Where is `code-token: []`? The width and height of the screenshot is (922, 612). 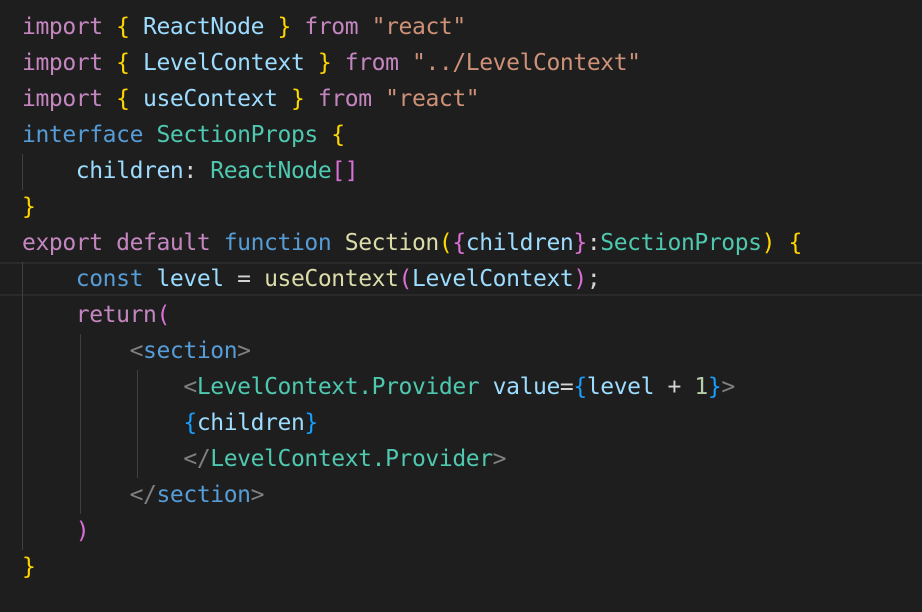
code-token: [] is located at coordinates (345, 171).